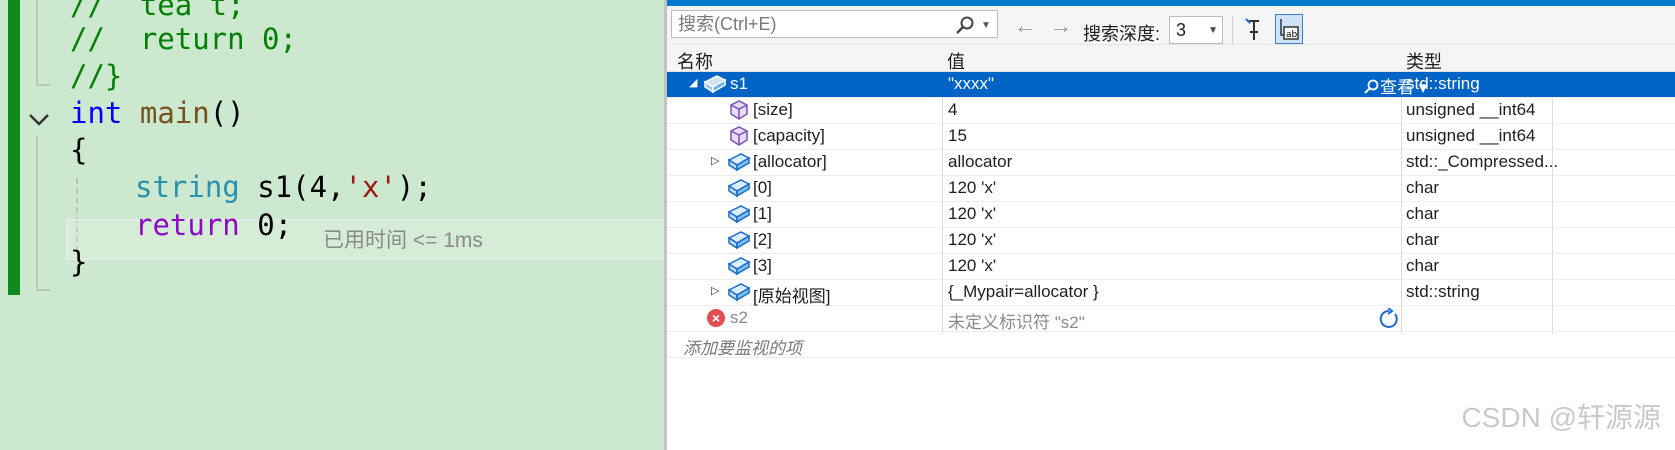 The image size is (1675, 450). What do you see at coordinates (370, 187) in the screenshot?
I see `char-literal: 'x'` at bounding box center [370, 187].